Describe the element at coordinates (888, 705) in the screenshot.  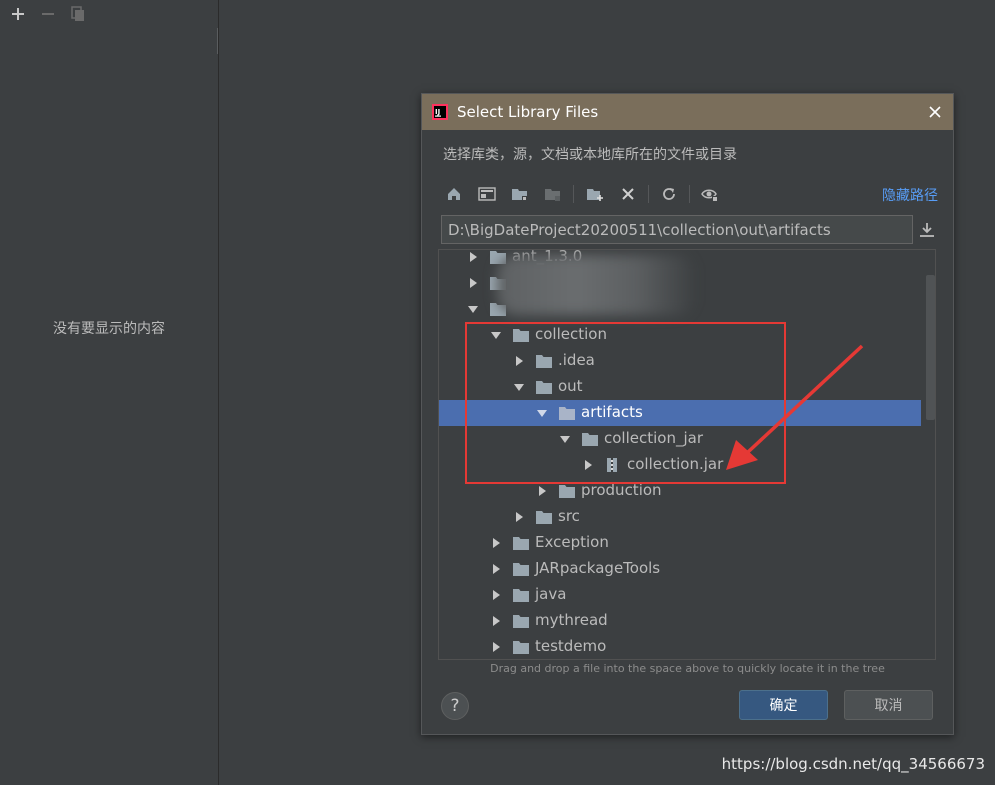
I see `cancel-button: 取消` at that location.